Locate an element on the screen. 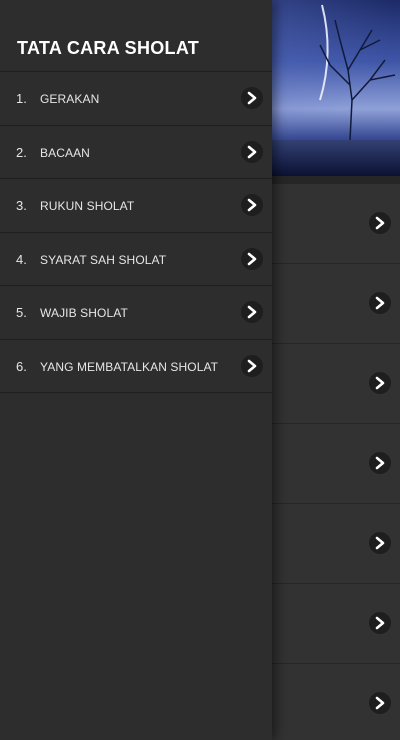 The height and width of the screenshot is (740, 400). drawer-item-wajib-sholat: 5. WAJIB SHOLAT is located at coordinates (136, 313).